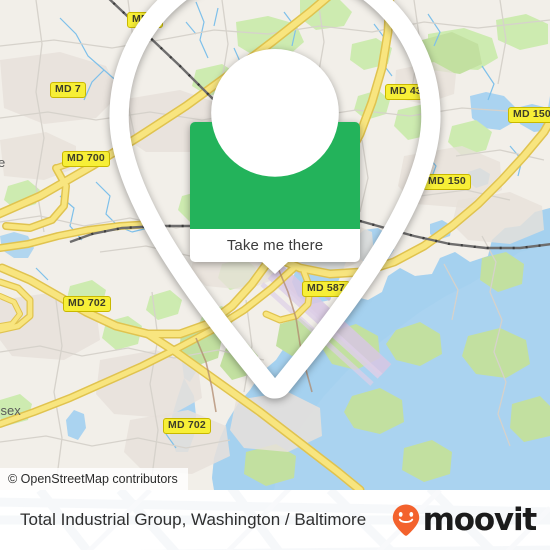 Image resolution: width=550 pixels, height=550 pixels. I want to click on moovit-smiley-pin-icon, so click(406, 520).